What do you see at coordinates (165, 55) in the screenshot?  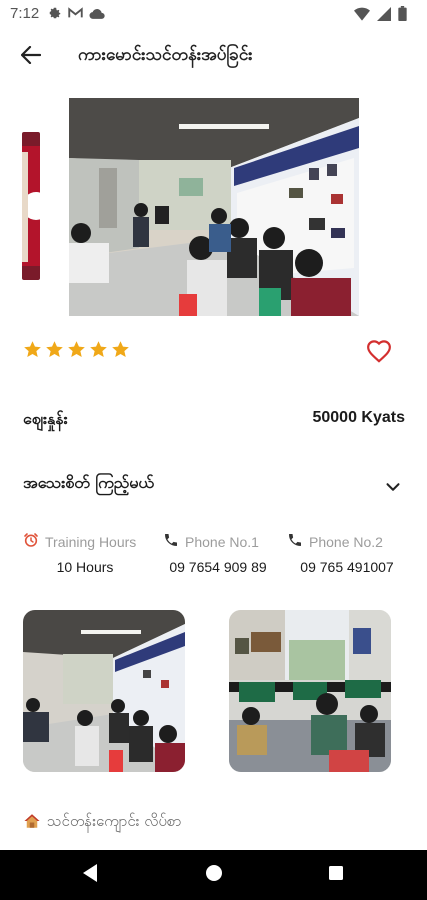 I see `page-title: ကားမောင်းသင်တန်းအပ်ခြင်း` at bounding box center [165, 55].